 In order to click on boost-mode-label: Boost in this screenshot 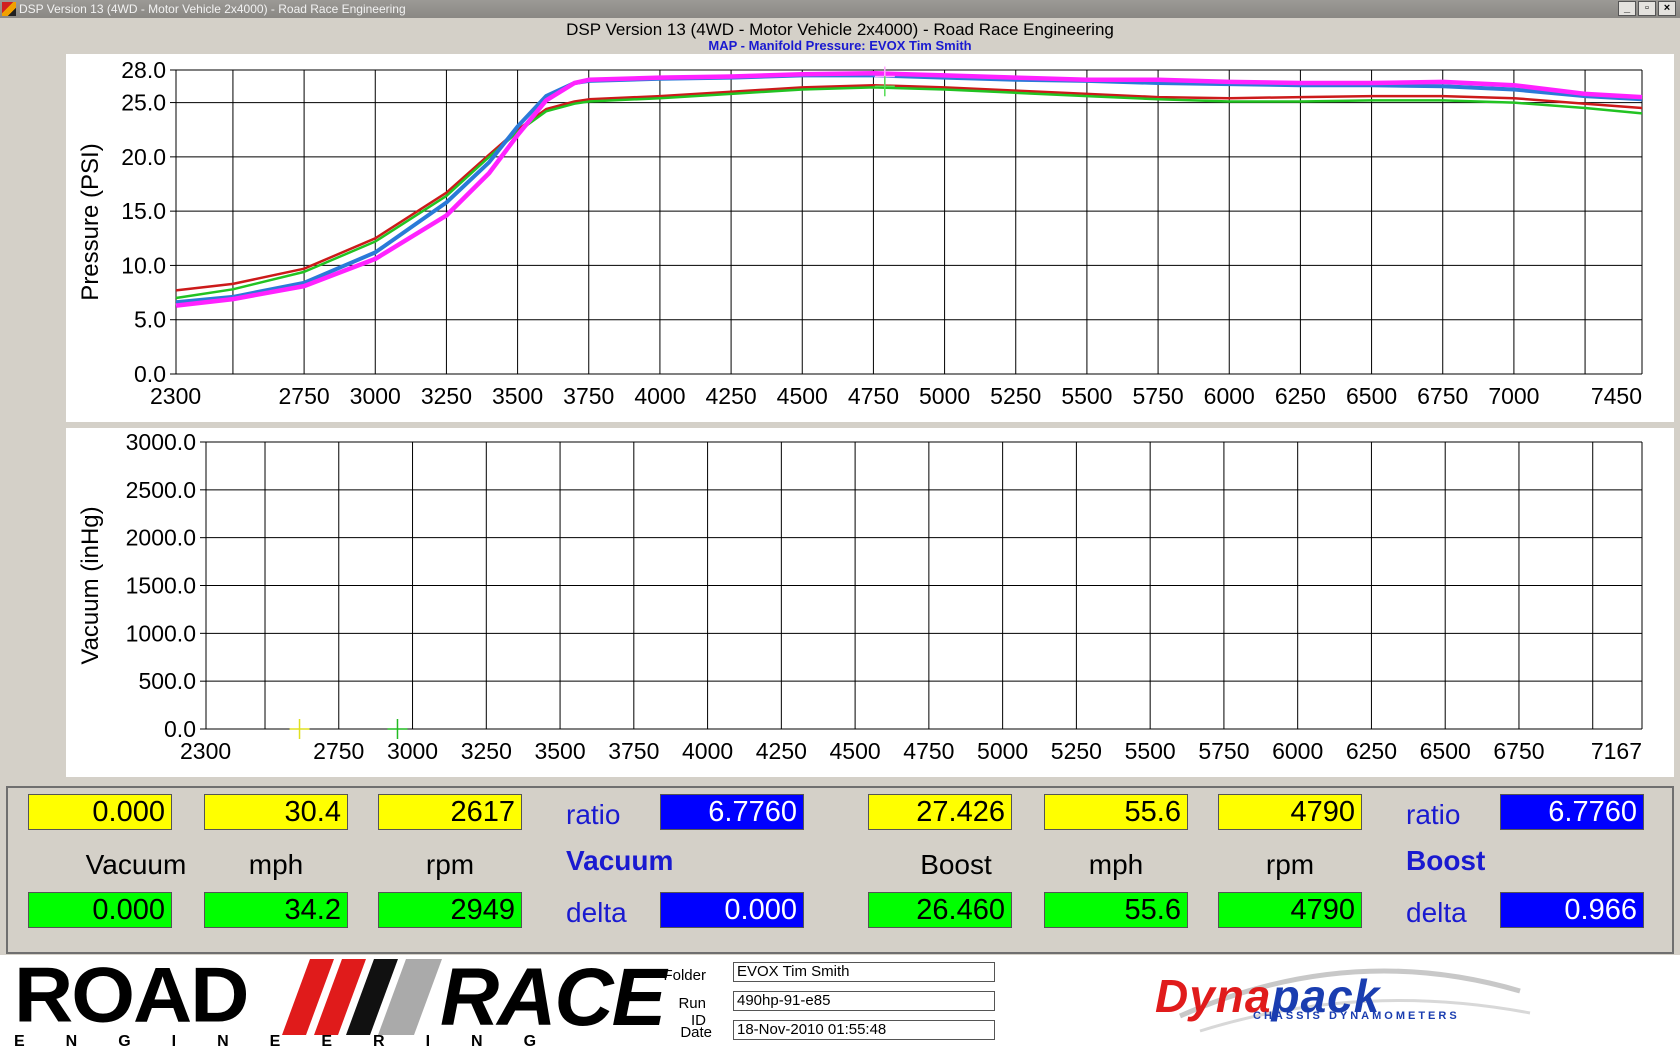, I will do `click(1446, 860)`.